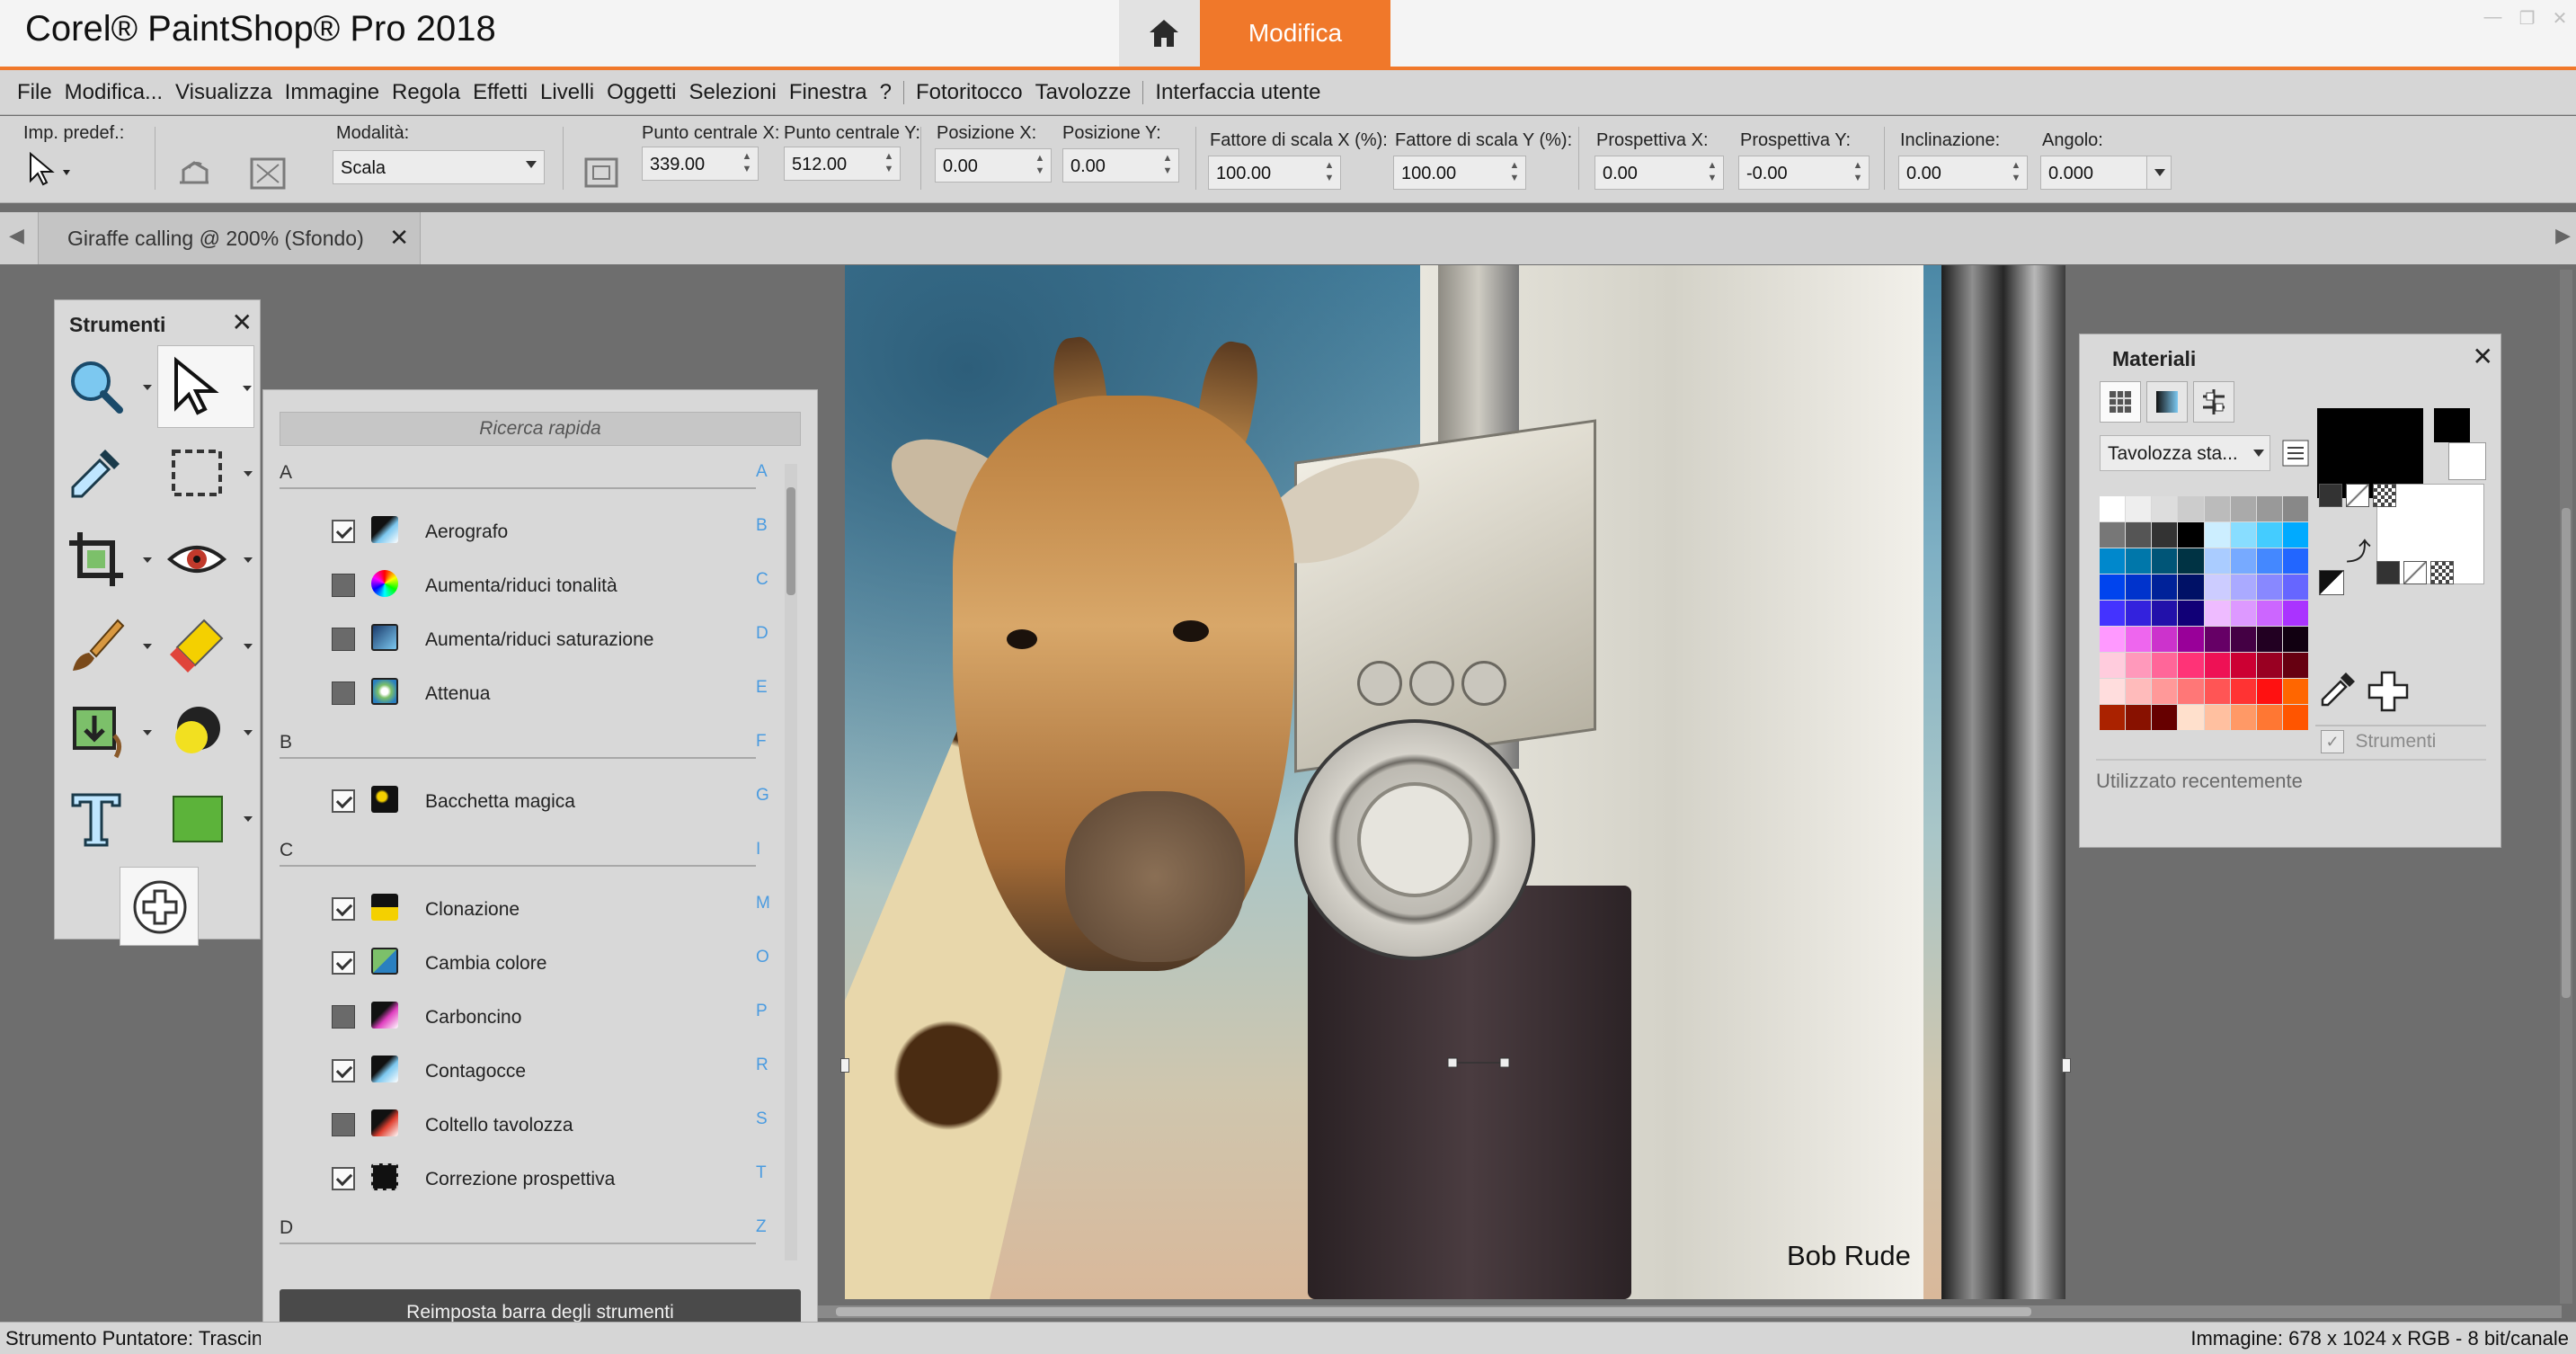 This screenshot has height=1354, width=2576. I want to click on menu-view: Visualizza, so click(223, 93).